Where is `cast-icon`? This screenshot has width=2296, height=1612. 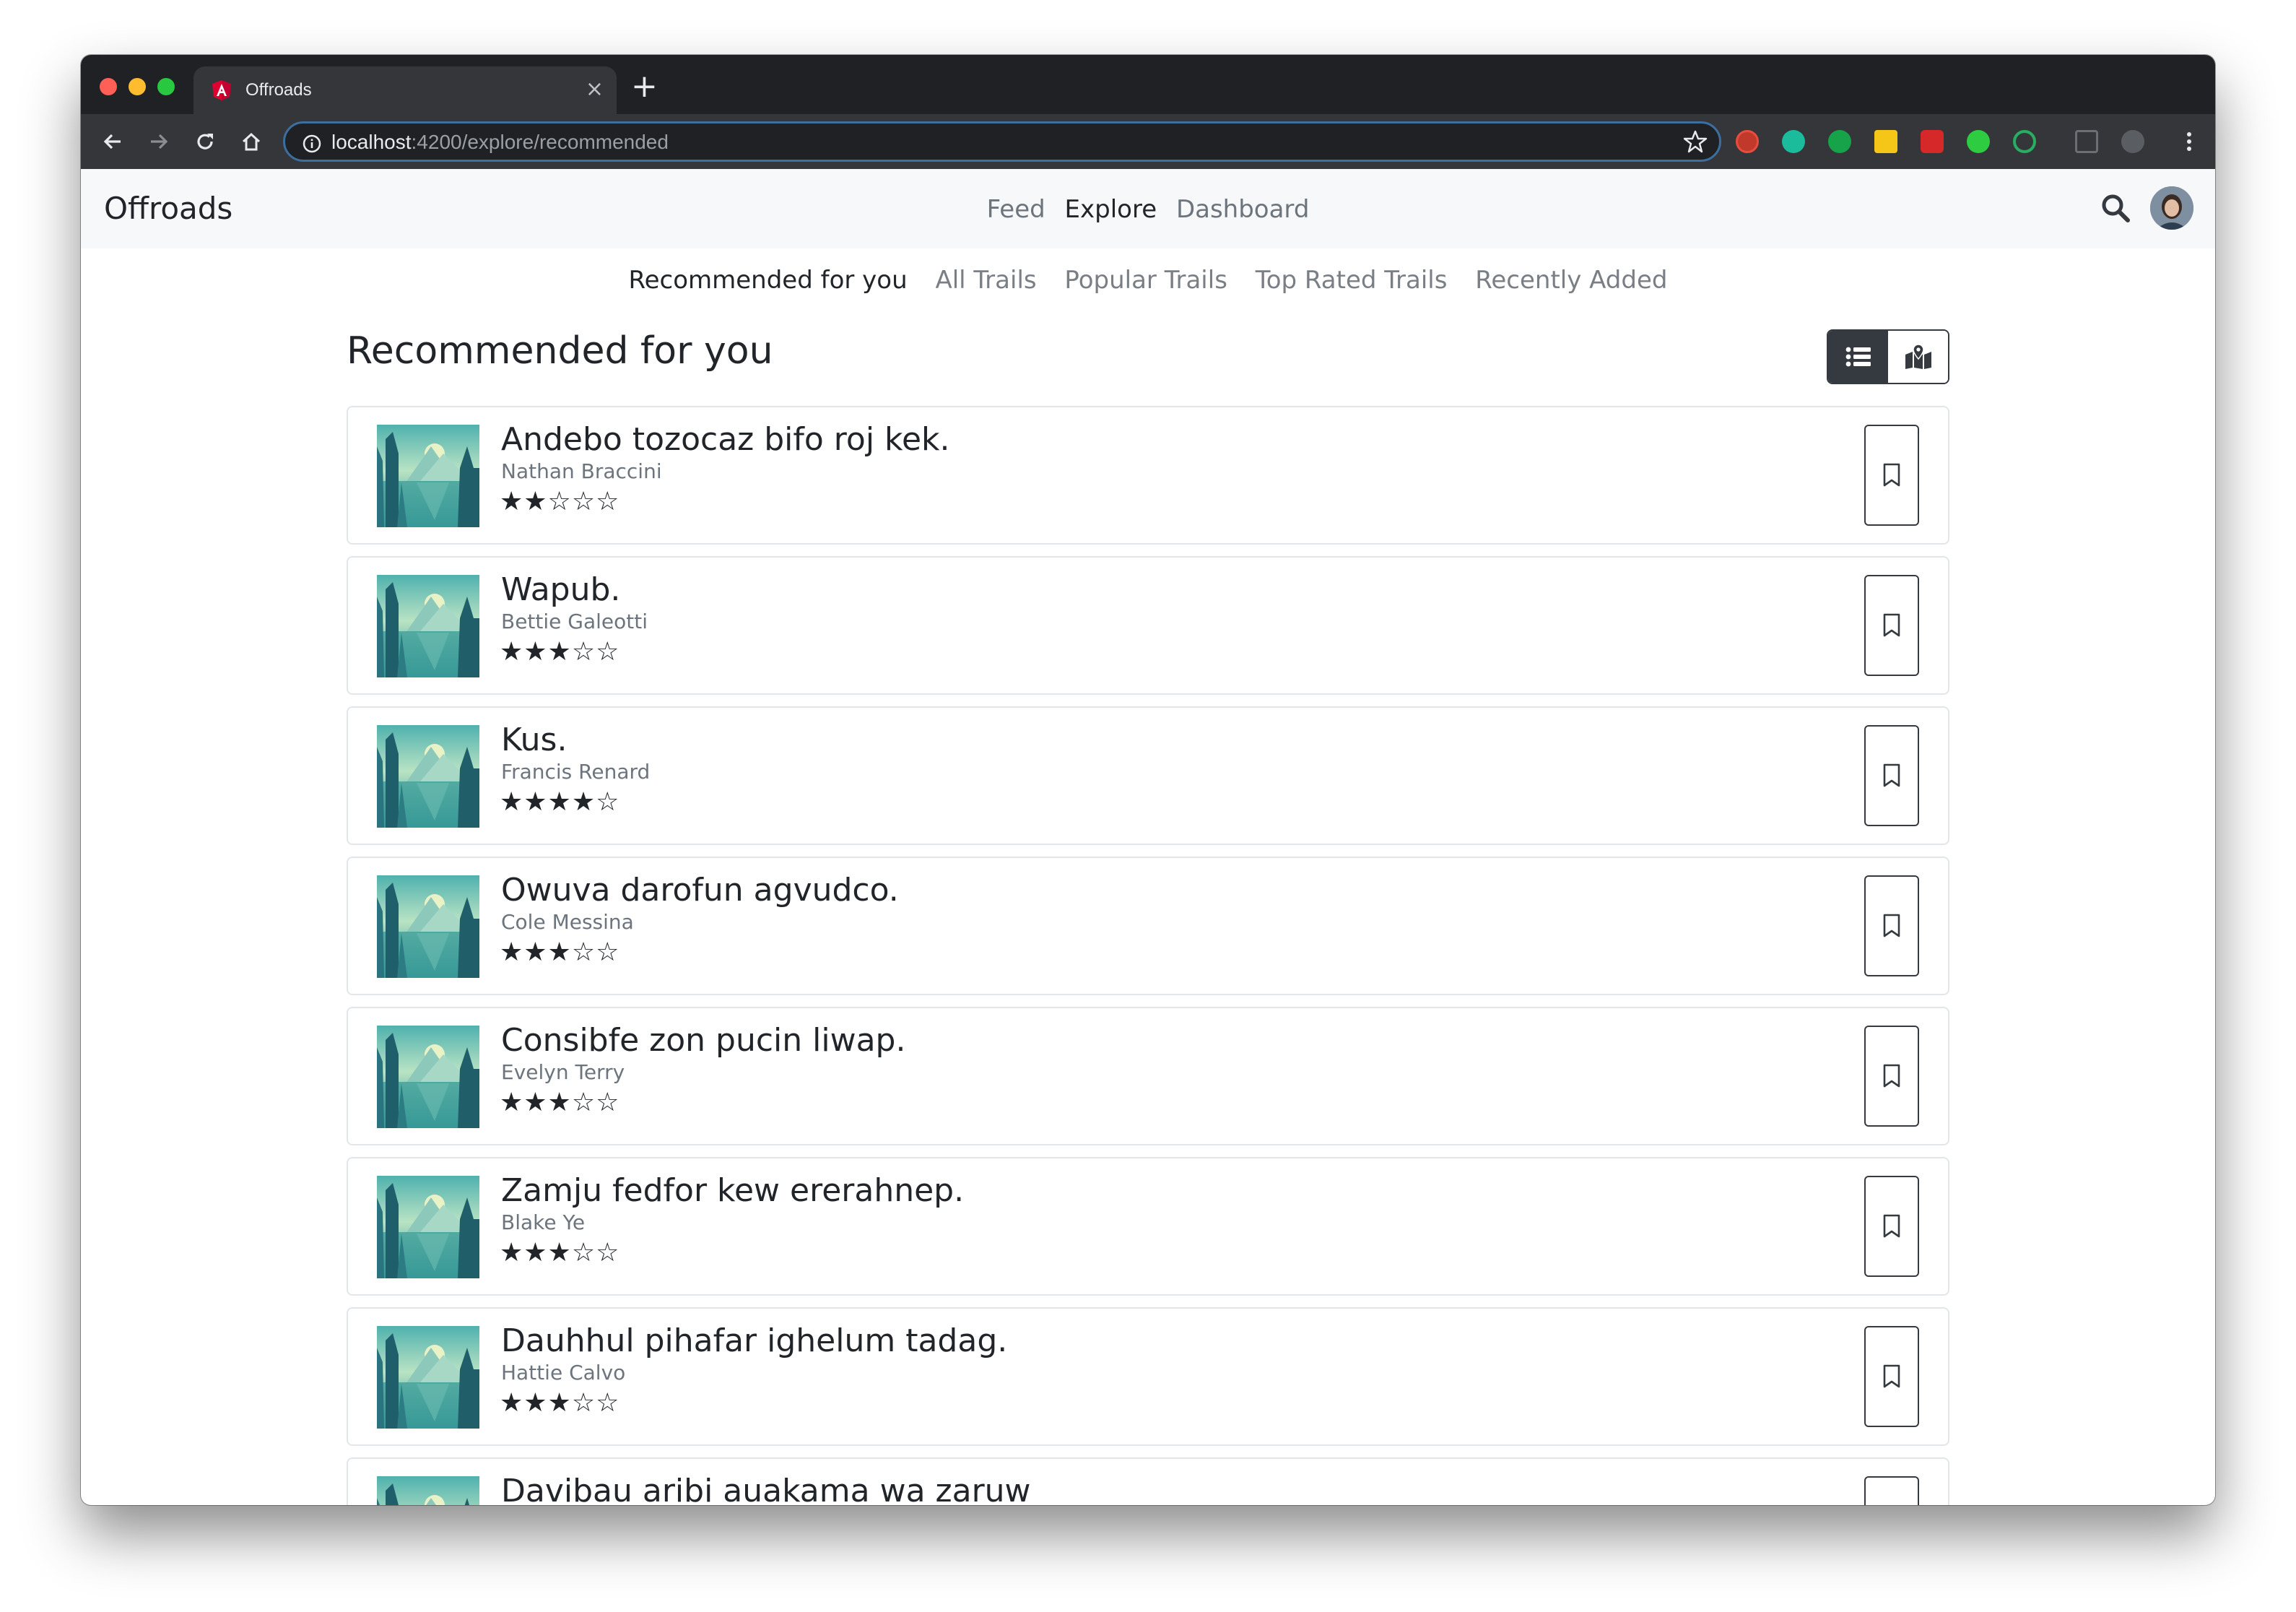
cast-icon is located at coordinates (2086, 141).